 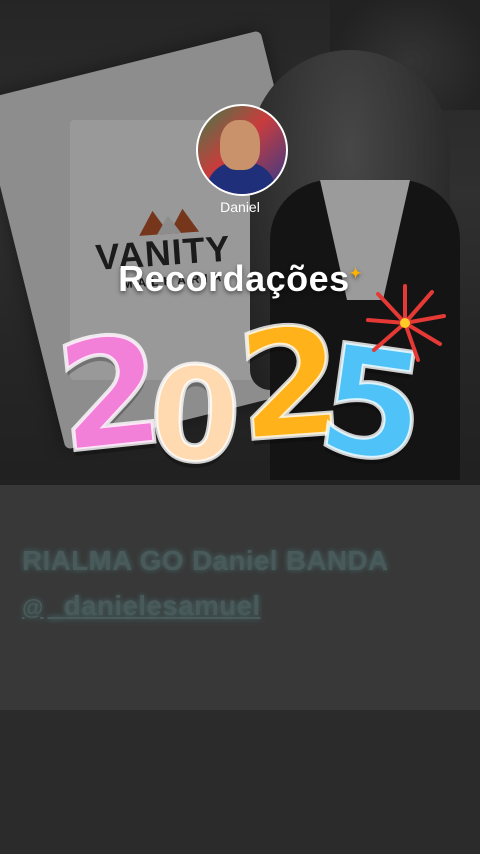 I want to click on threads-handle: _danielesamuel, so click(x=154, y=605).